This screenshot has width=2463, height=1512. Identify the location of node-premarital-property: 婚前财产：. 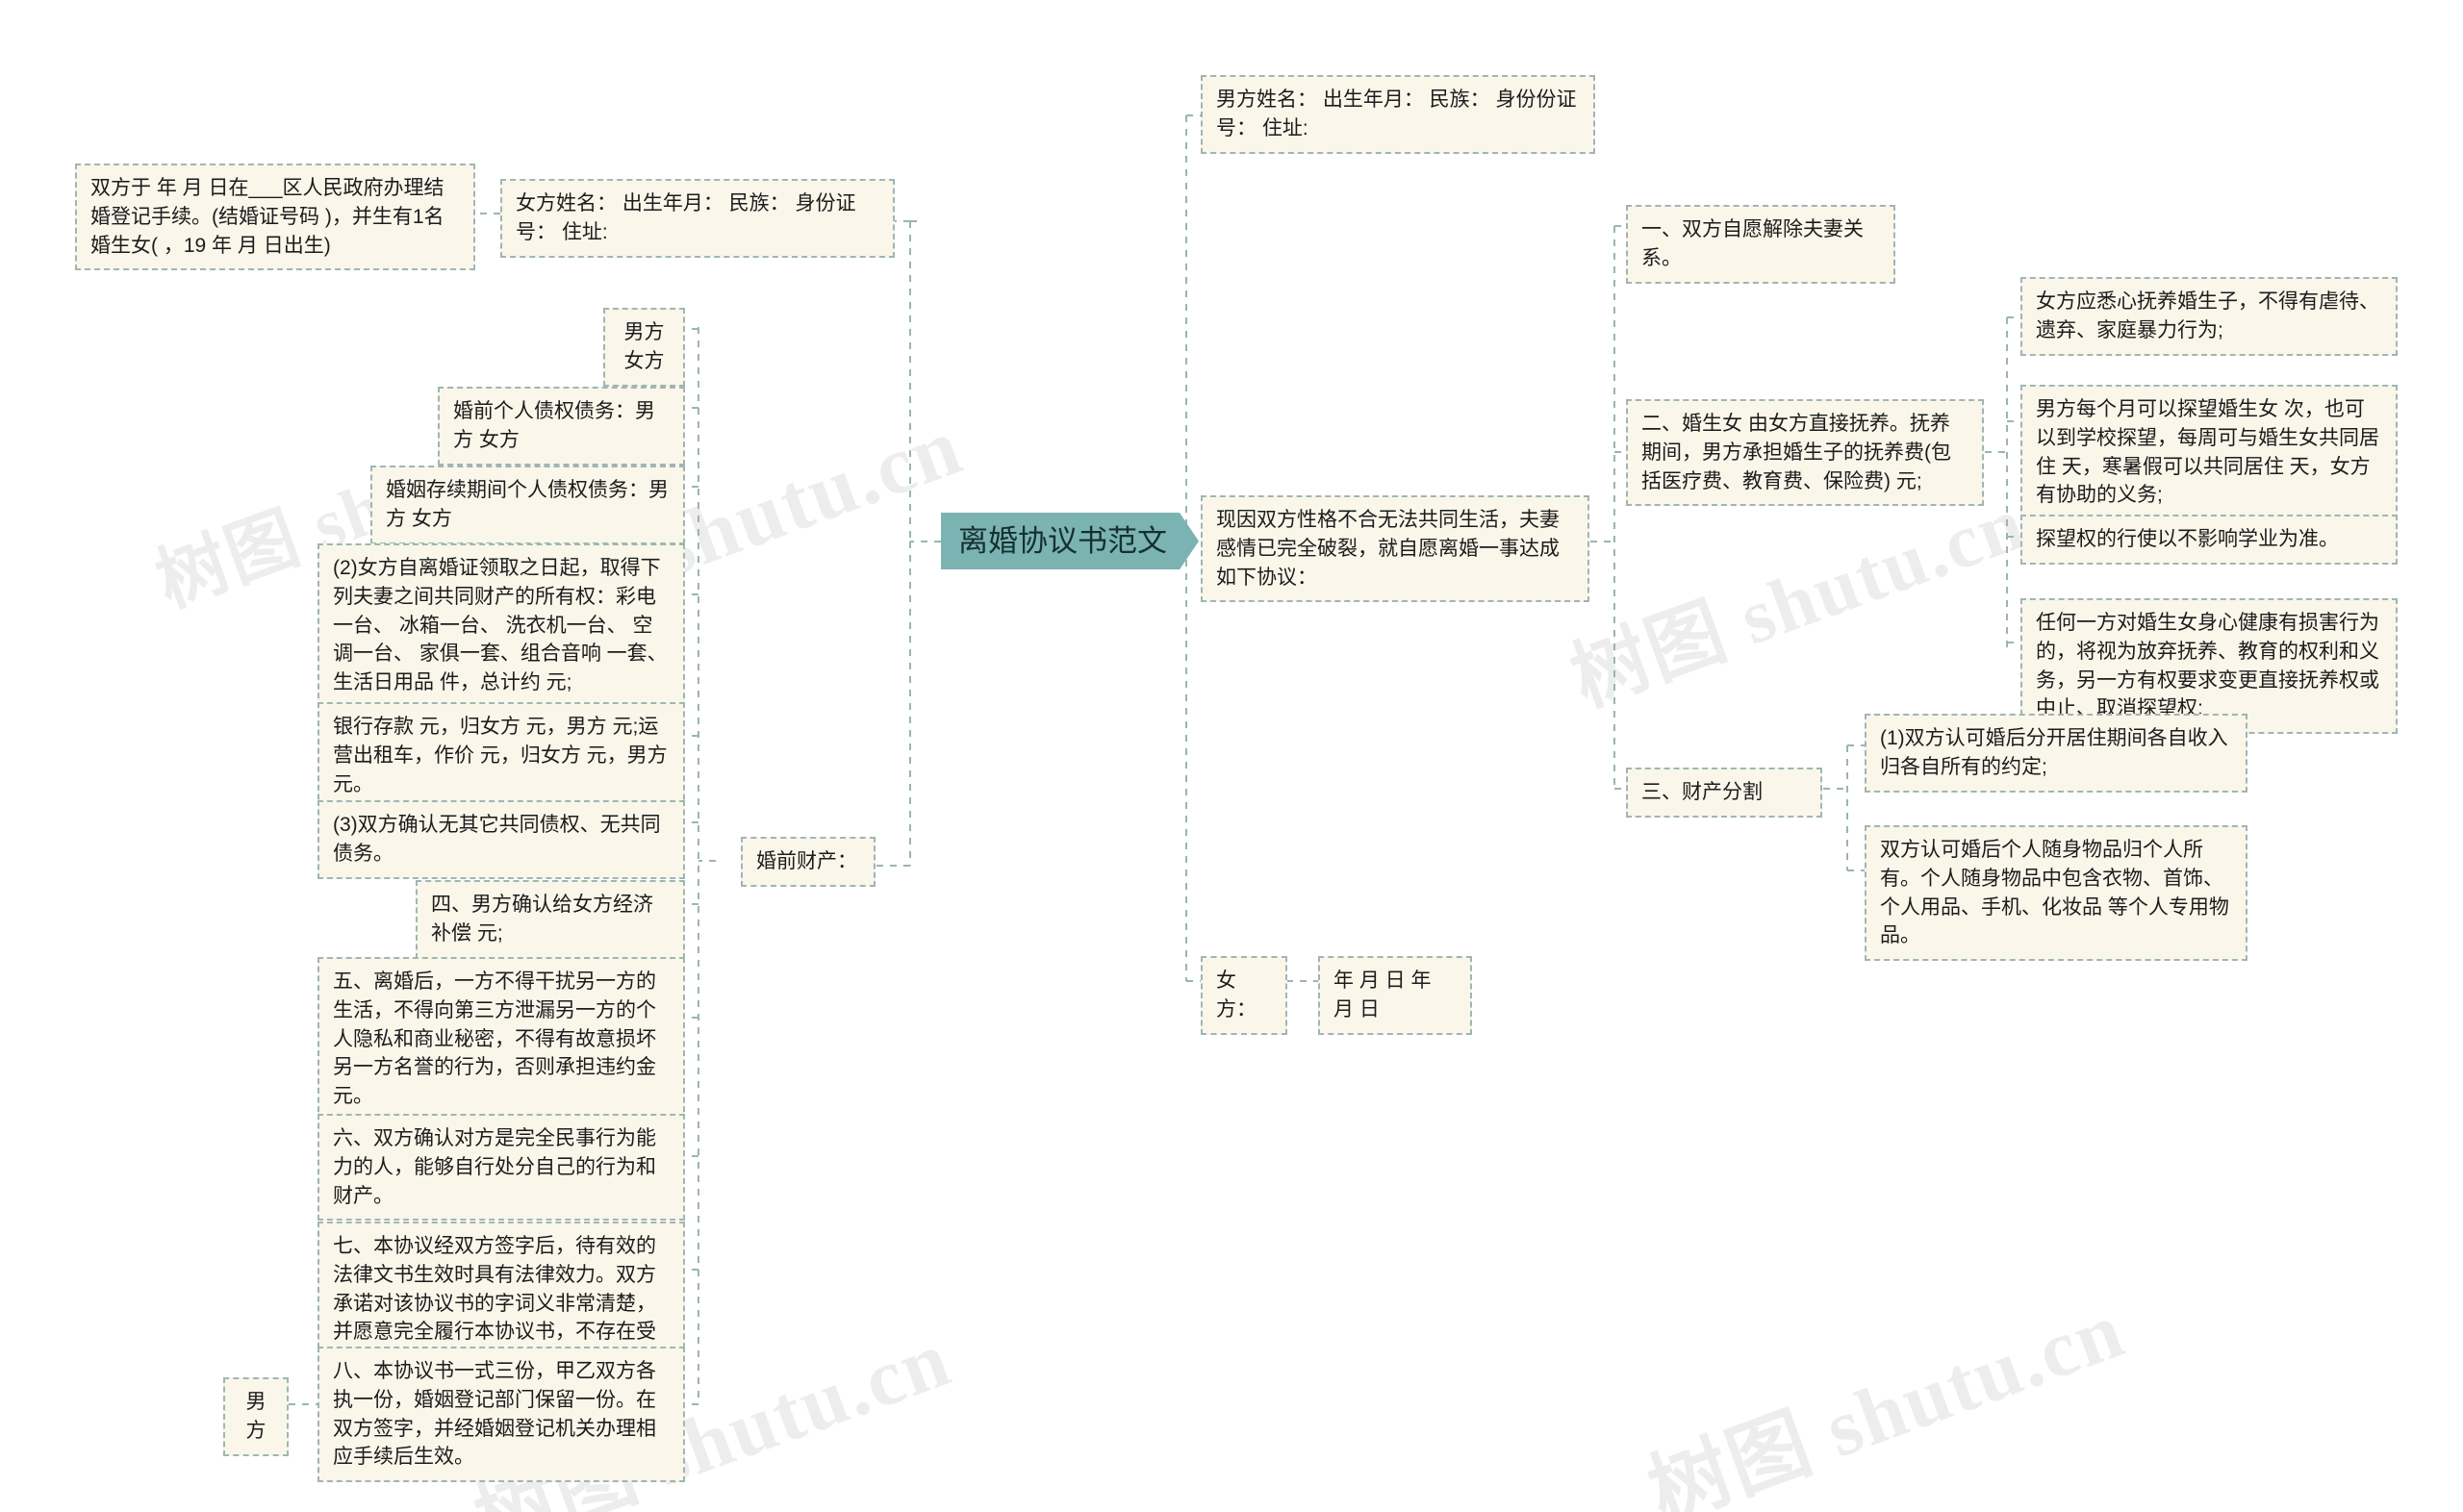
(808, 862).